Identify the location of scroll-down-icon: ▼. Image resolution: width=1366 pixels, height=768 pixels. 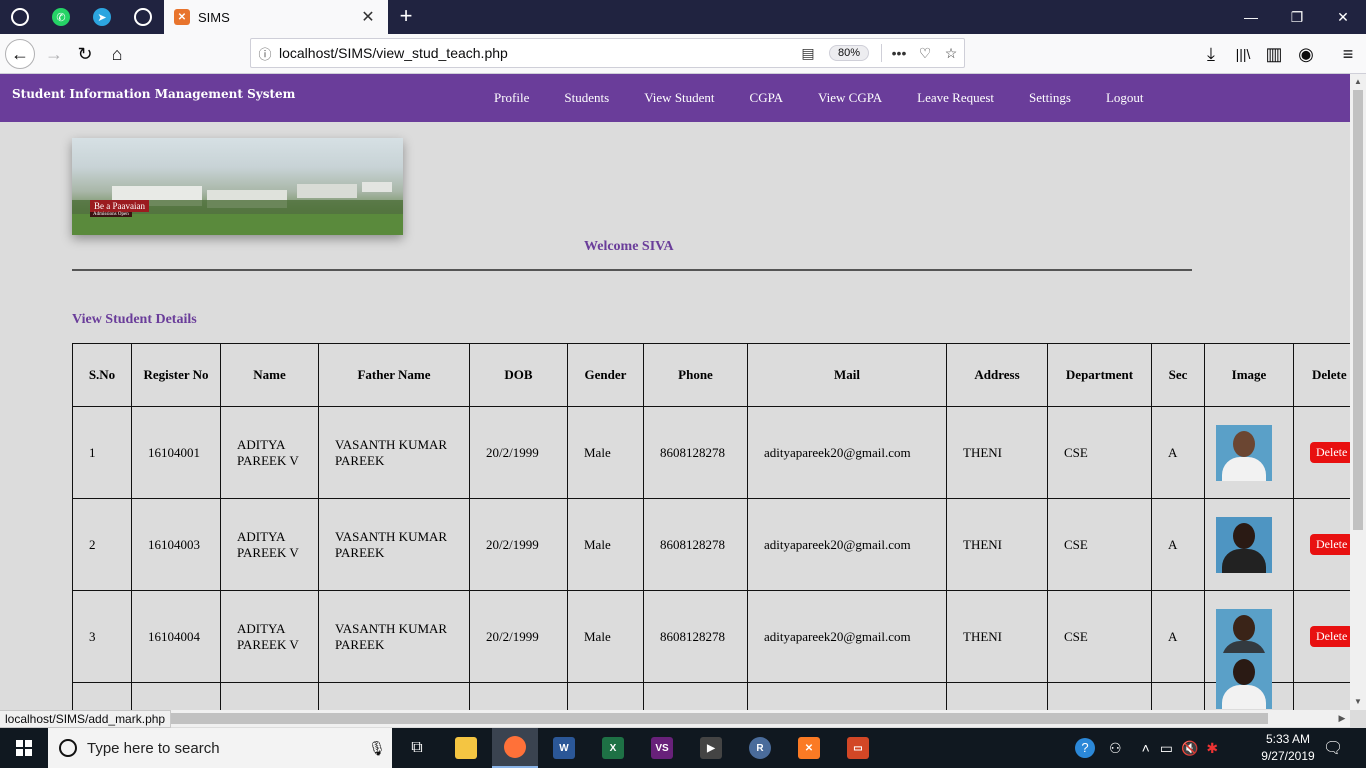
(1358, 702).